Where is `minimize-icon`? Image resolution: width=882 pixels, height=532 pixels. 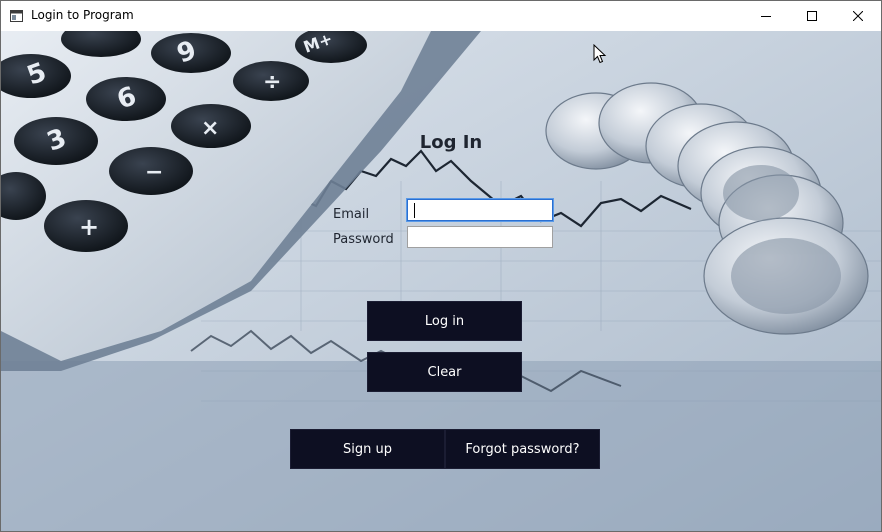
minimize-icon is located at coordinates (766, 16).